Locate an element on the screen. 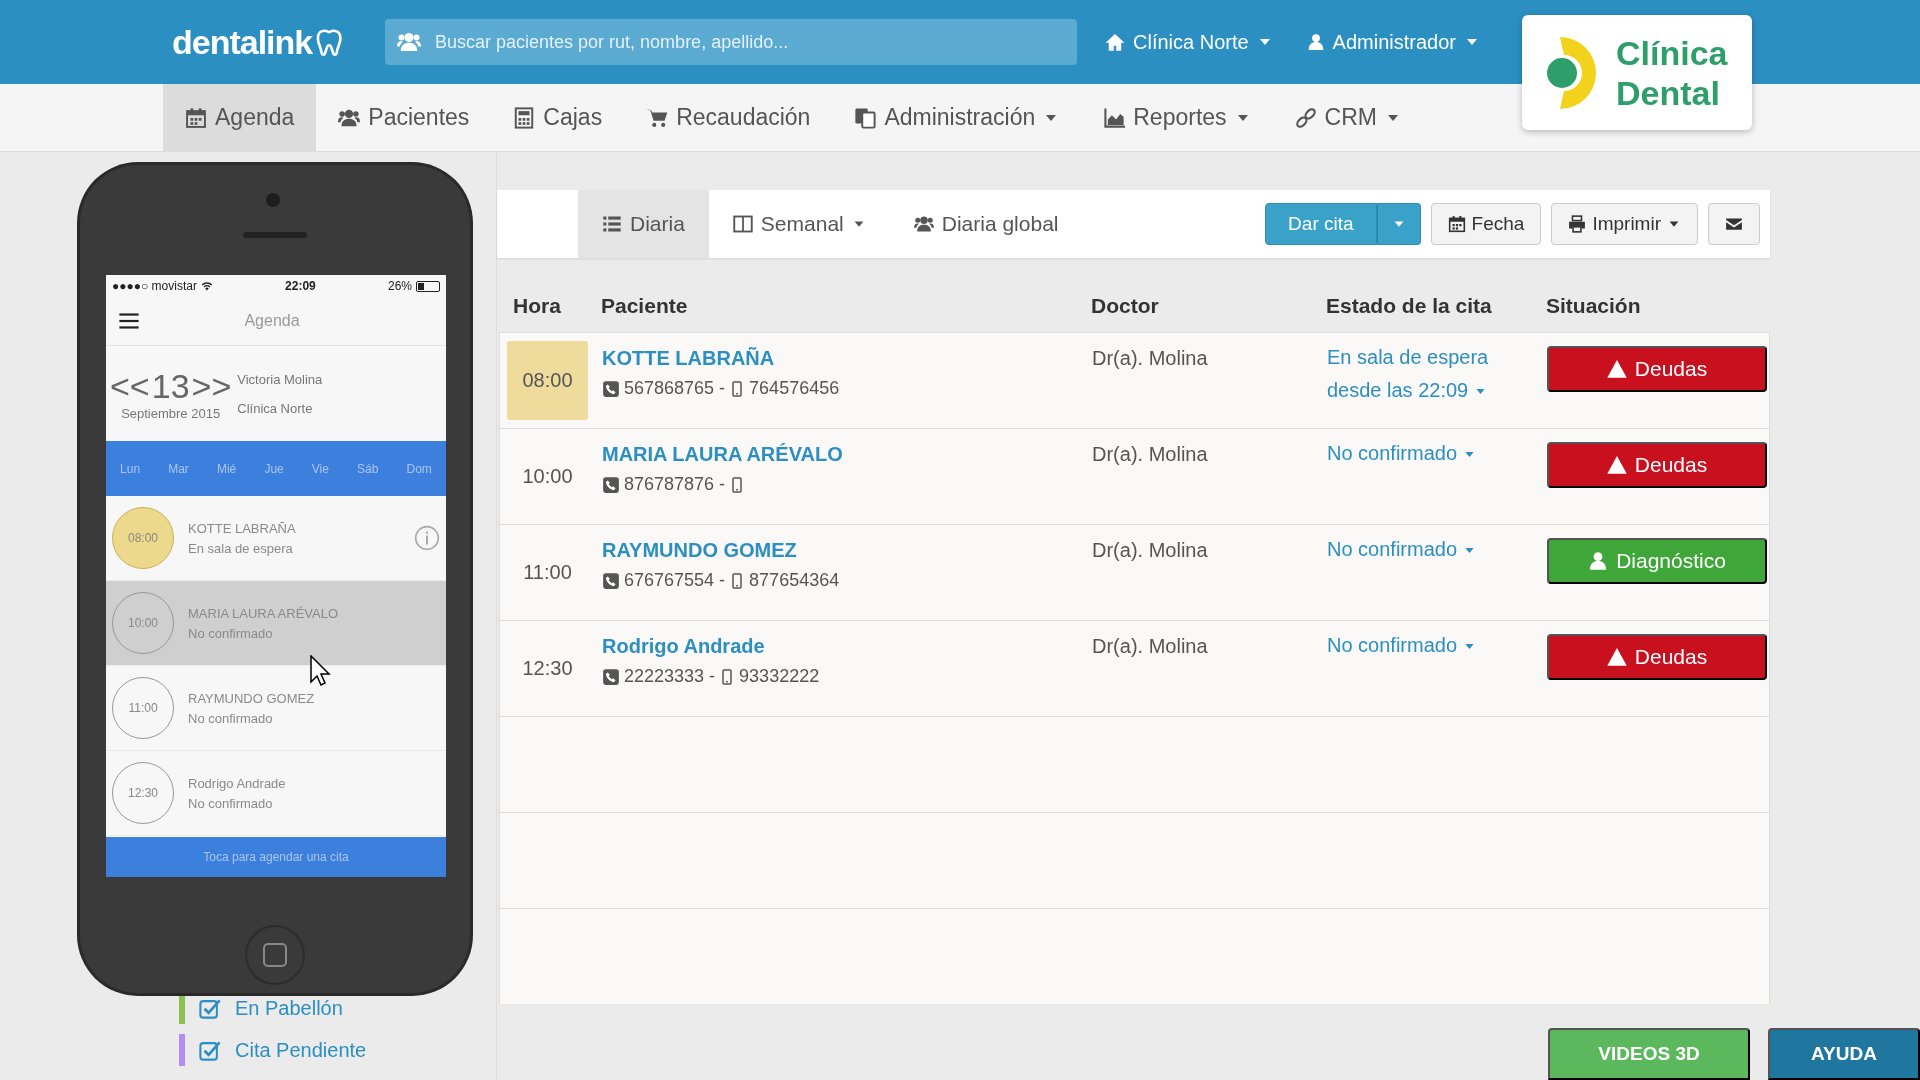 This screenshot has height=1080, width=1920. clinic-menu: Clínica Norte is located at coordinates (1189, 42).